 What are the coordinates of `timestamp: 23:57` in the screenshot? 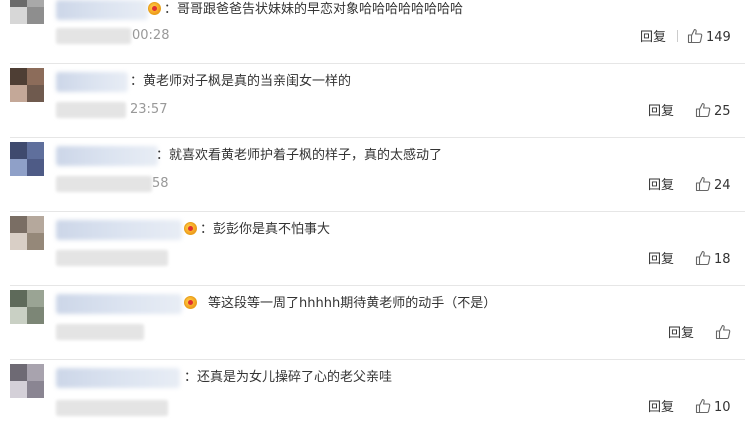 It's located at (149, 109).